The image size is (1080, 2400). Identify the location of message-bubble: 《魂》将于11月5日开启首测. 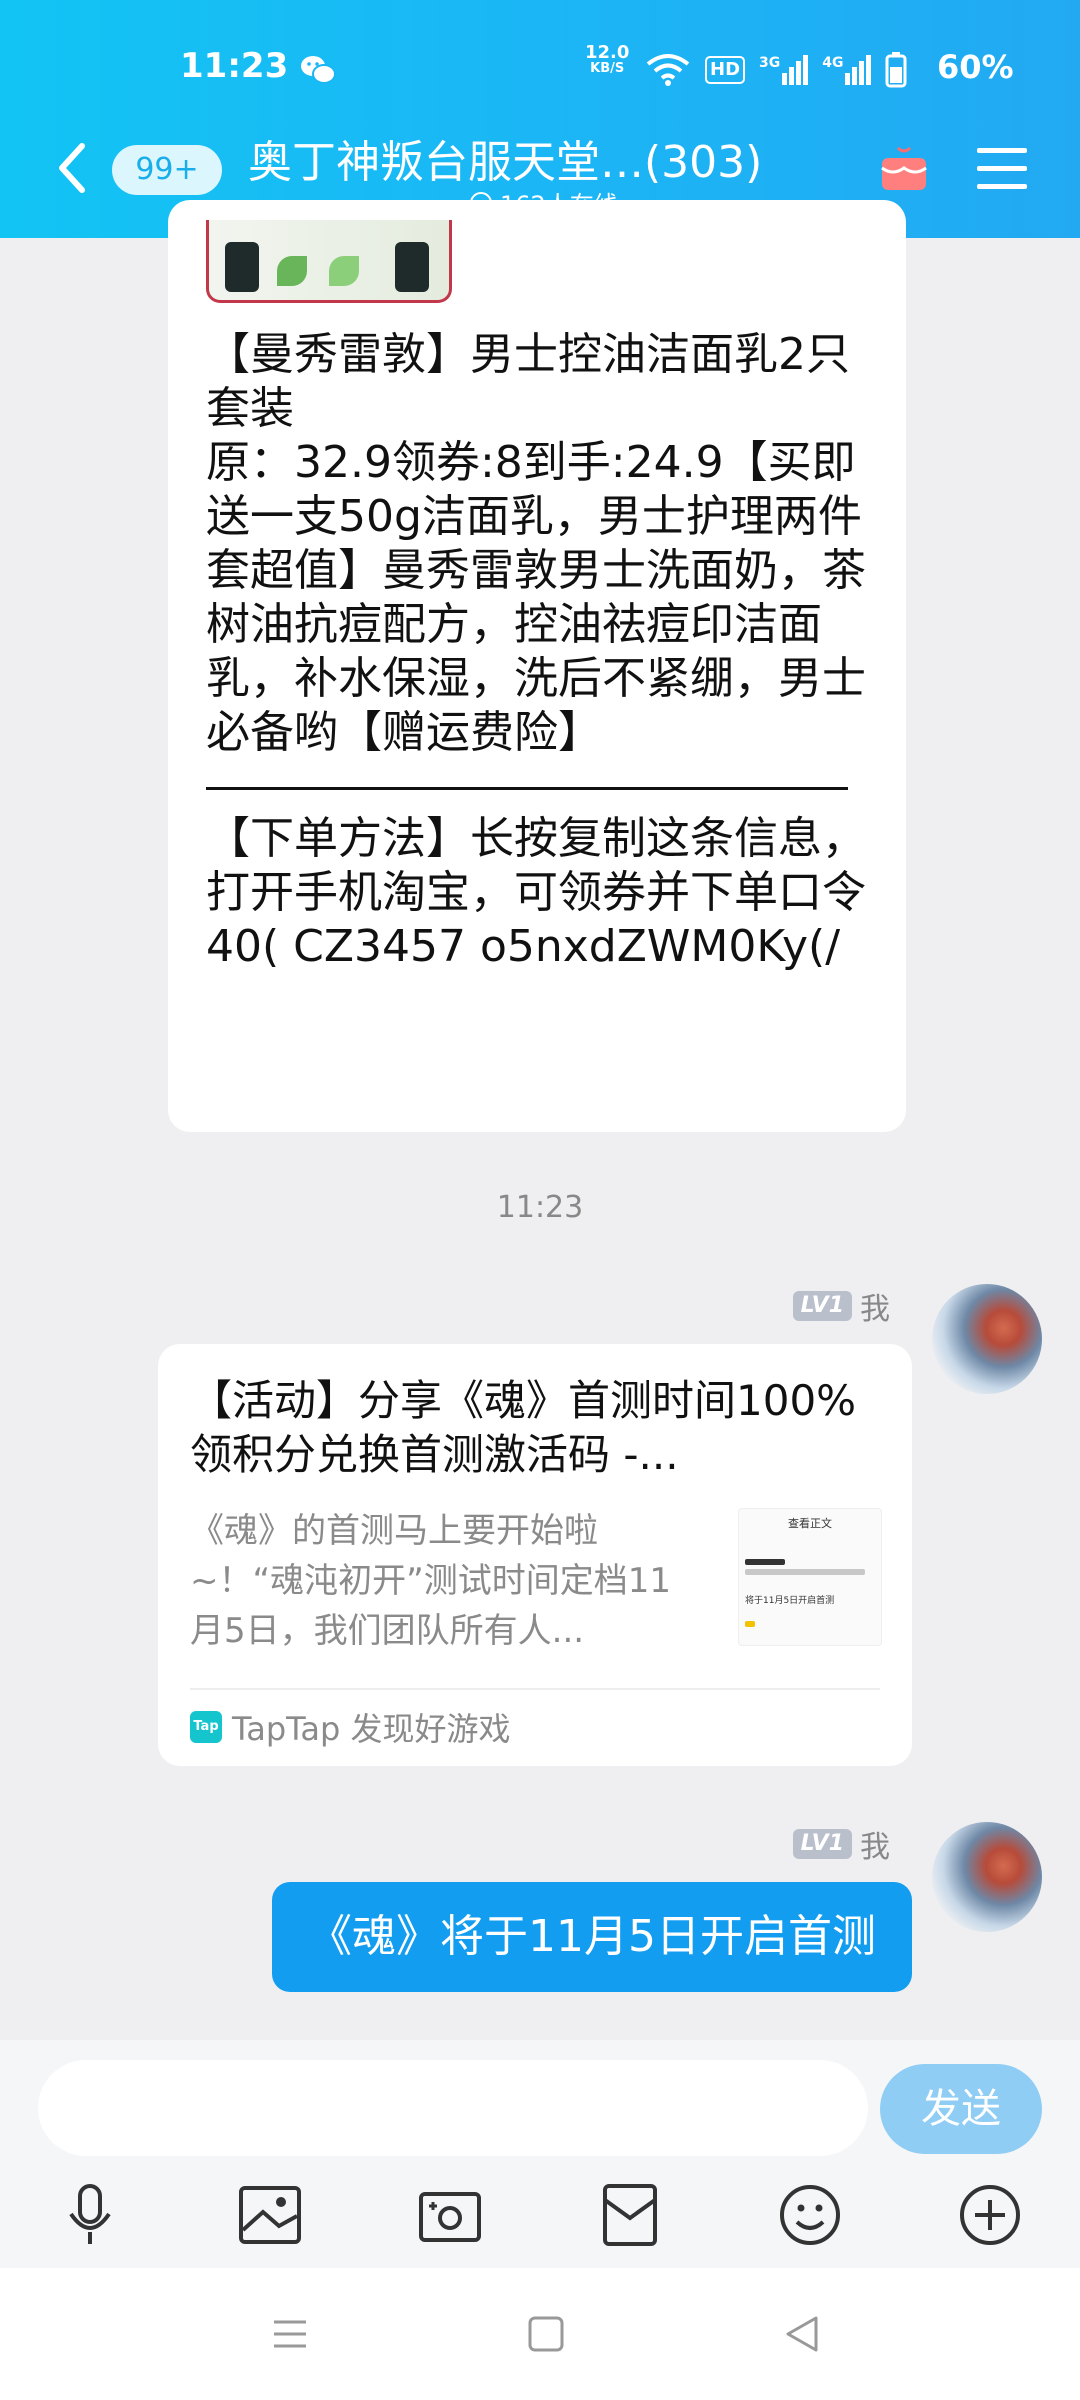
(592, 1937).